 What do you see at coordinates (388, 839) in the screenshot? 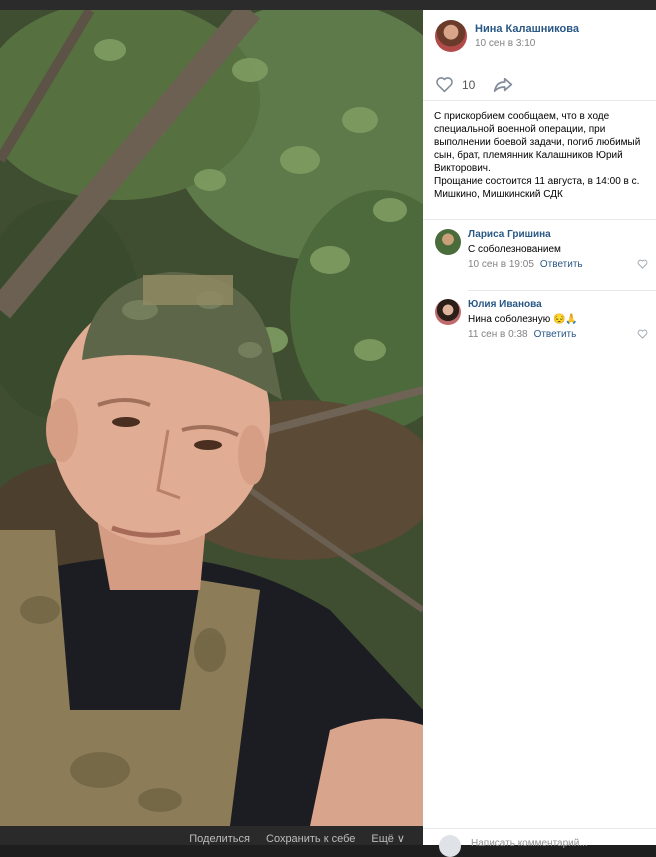
I see `more-link: Ещё ∨` at bounding box center [388, 839].